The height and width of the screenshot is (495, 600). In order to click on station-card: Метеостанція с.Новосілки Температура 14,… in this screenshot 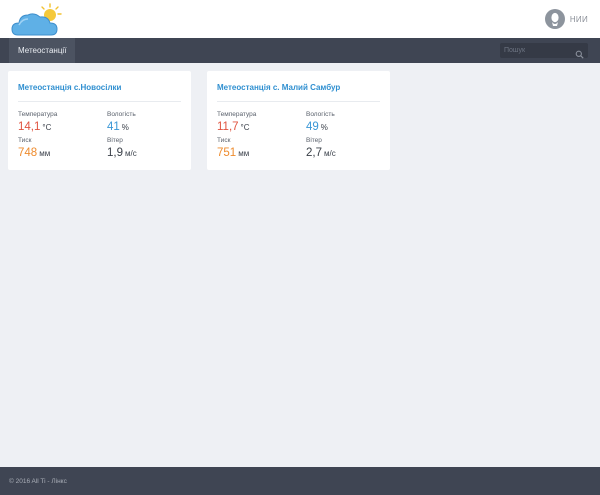, I will do `click(99, 120)`.